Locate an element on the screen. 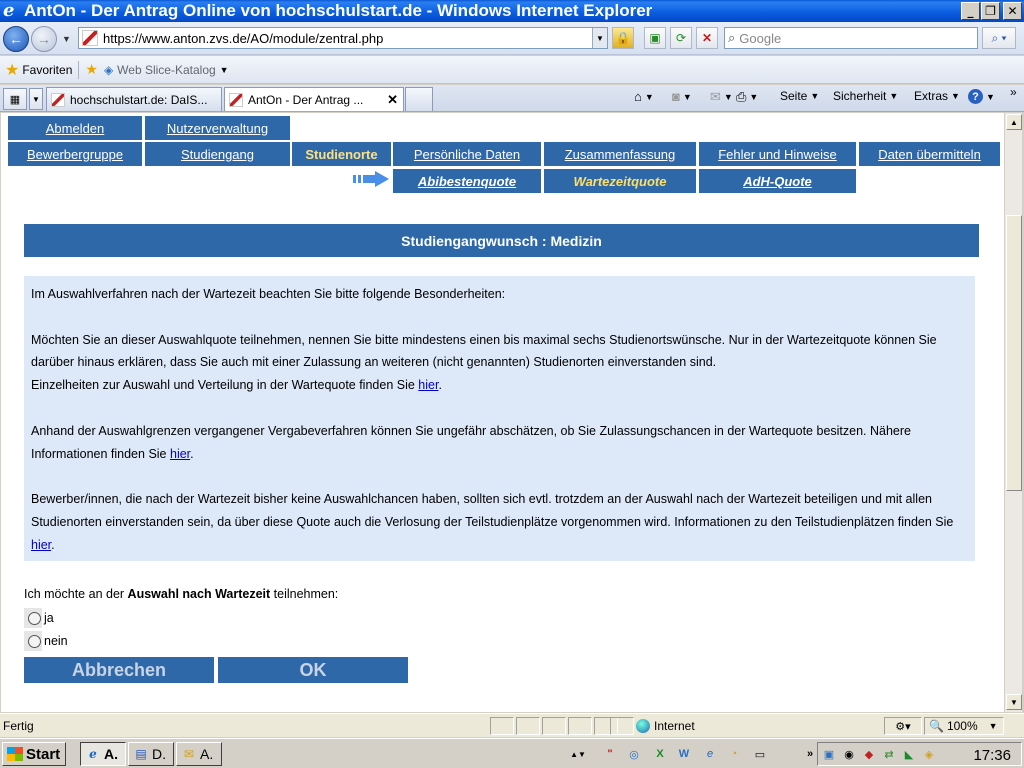 This screenshot has width=1024, height=768. search-placeholder: Google is located at coordinates (760, 38).